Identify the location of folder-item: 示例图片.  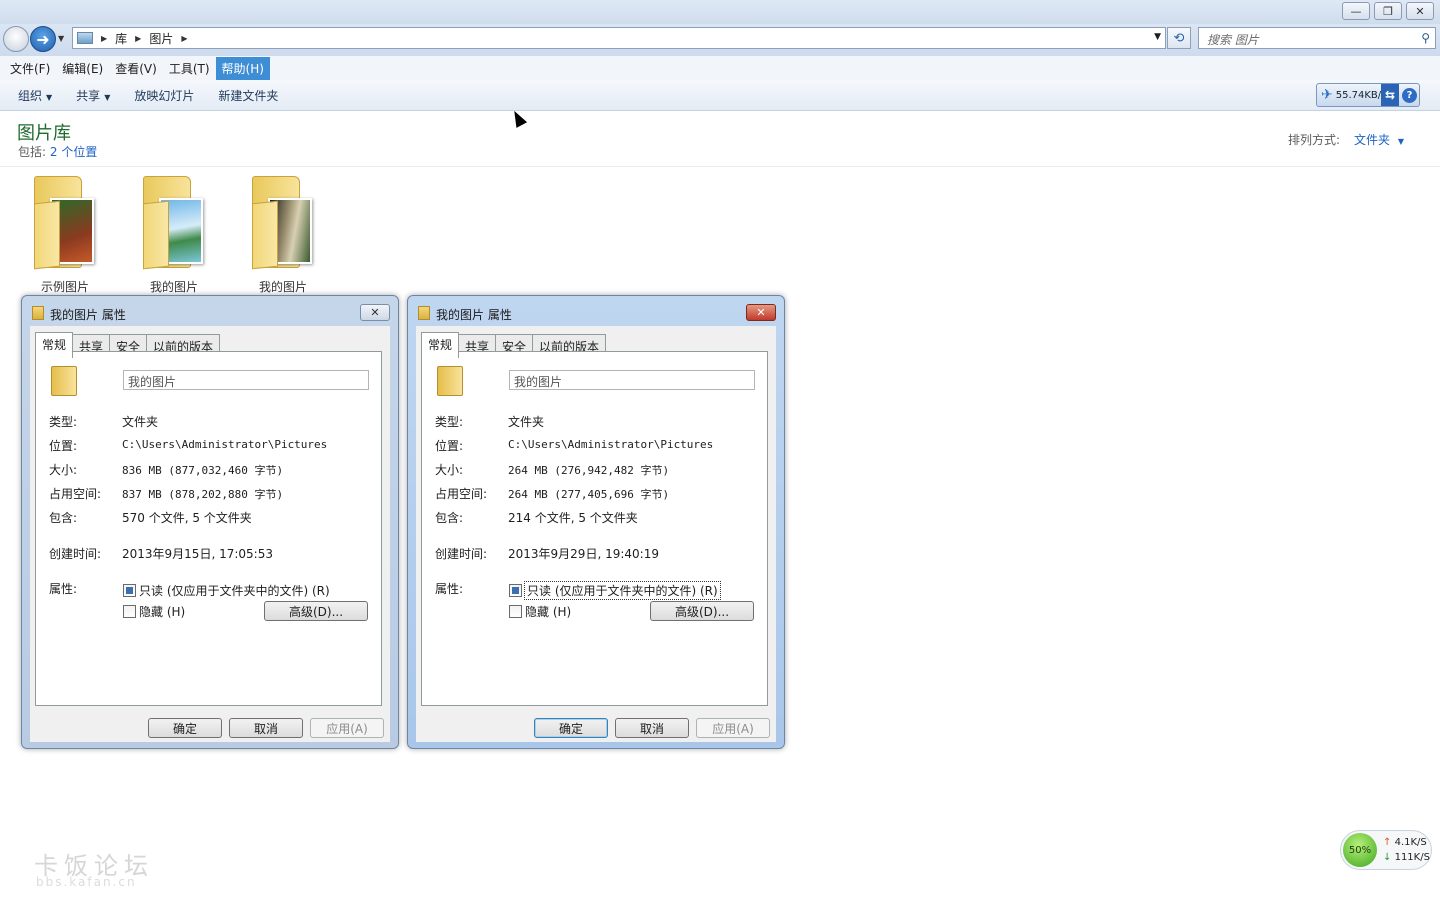
(65, 233).